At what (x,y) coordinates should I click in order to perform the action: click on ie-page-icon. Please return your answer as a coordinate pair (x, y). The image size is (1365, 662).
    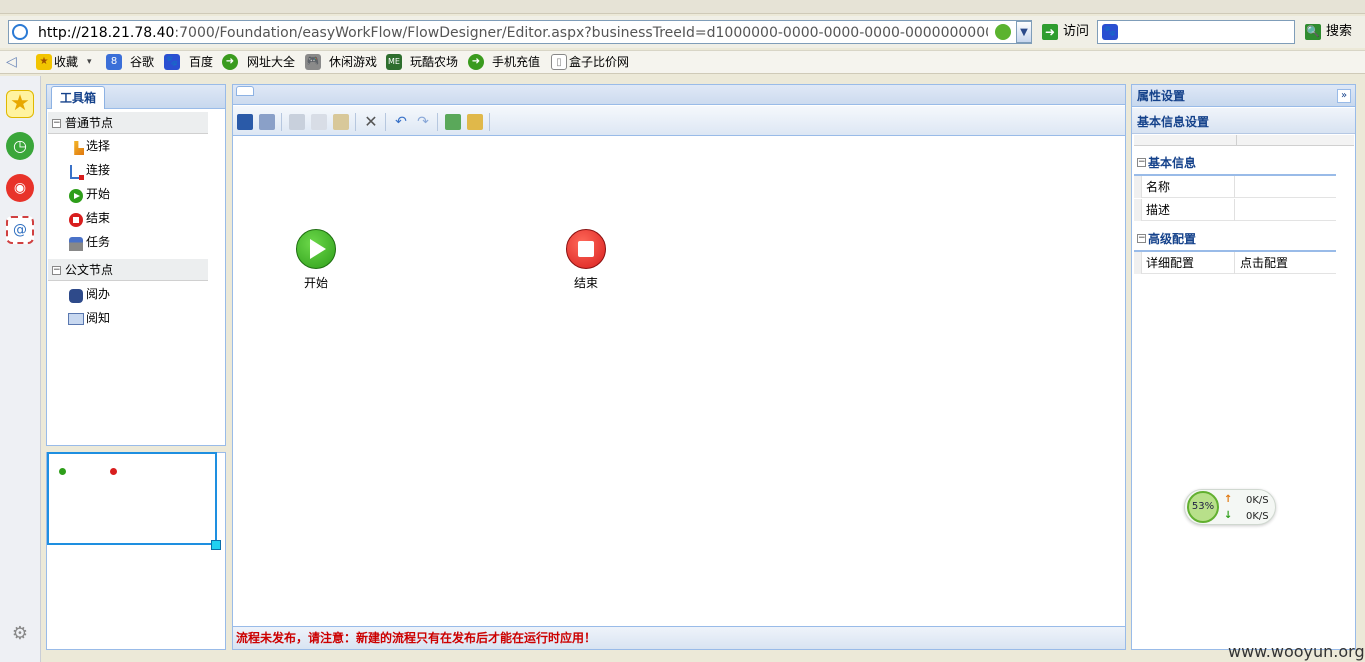
    Looking at the image, I should click on (20, 32).